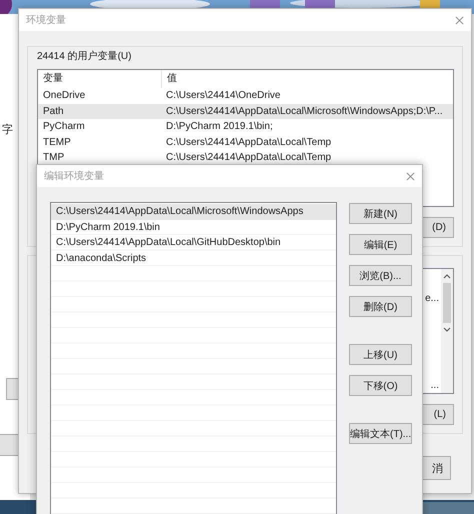 This screenshot has width=474, height=514. What do you see at coordinates (380, 306) in the screenshot?
I see `dialog-button: 删除(D)` at bounding box center [380, 306].